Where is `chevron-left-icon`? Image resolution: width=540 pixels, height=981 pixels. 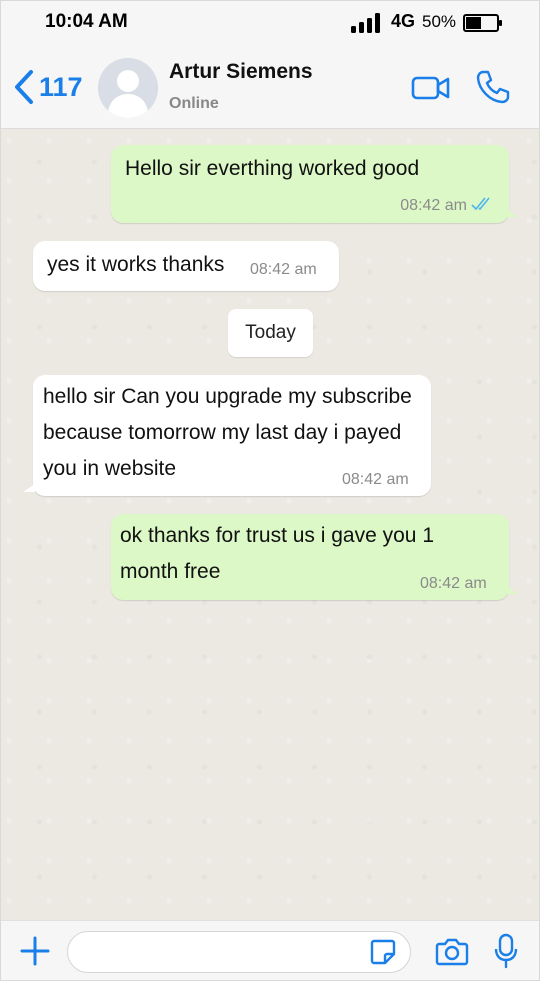
chevron-left-icon is located at coordinates (24, 87).